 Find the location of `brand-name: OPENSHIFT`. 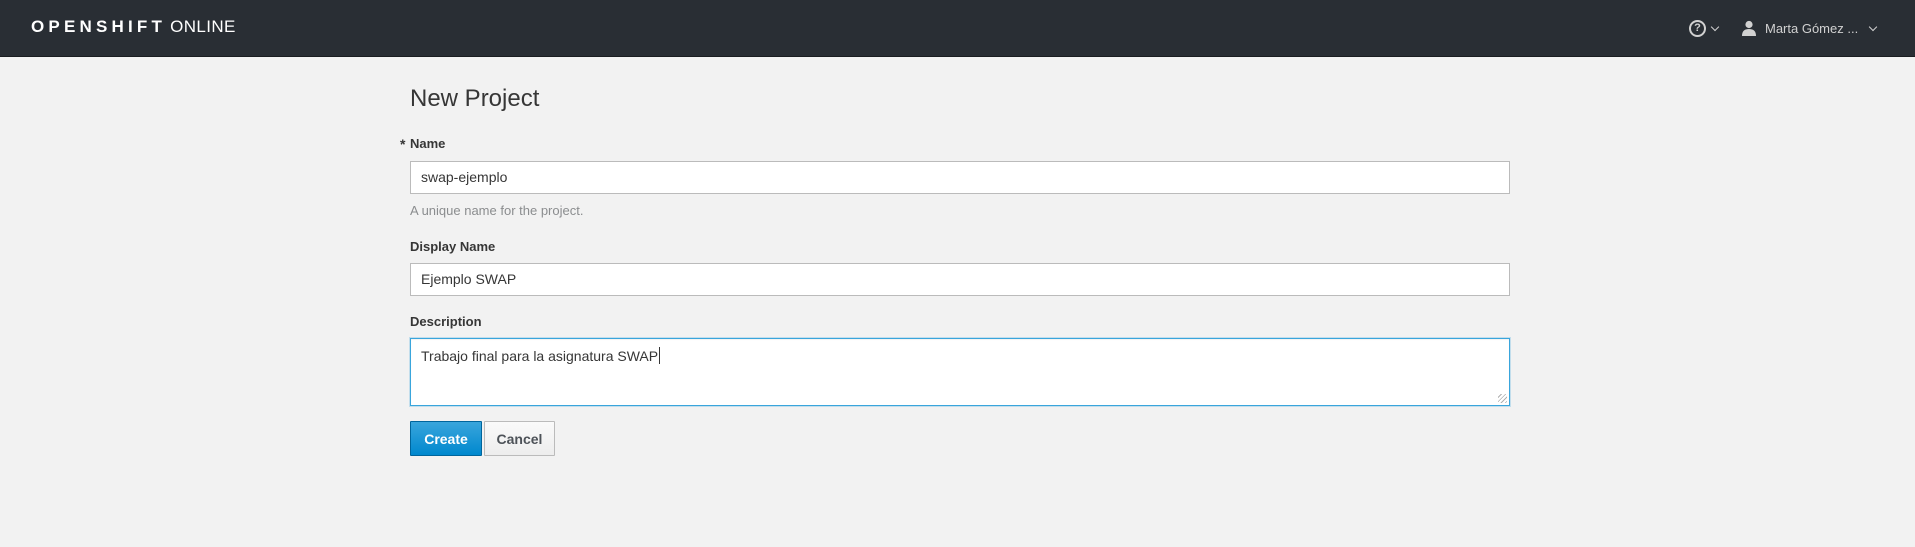

brand-name: OPENSHIFT is located at coordinates (99, 26).